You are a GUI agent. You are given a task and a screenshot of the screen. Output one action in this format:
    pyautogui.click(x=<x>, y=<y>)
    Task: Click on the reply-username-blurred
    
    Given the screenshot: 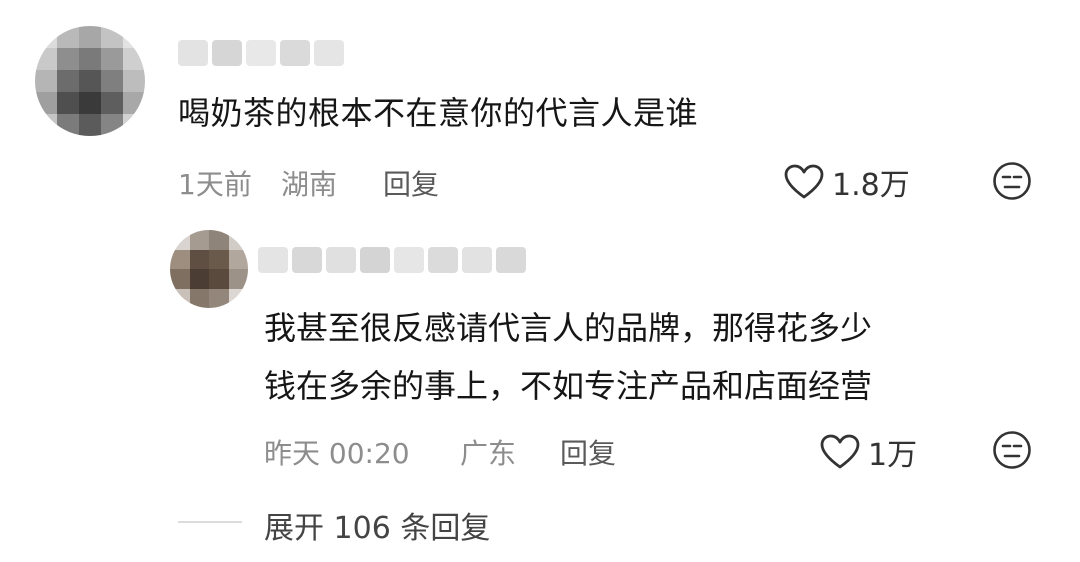 What is the action you would take?
    pyautogui.click(x=392, y=260)
    